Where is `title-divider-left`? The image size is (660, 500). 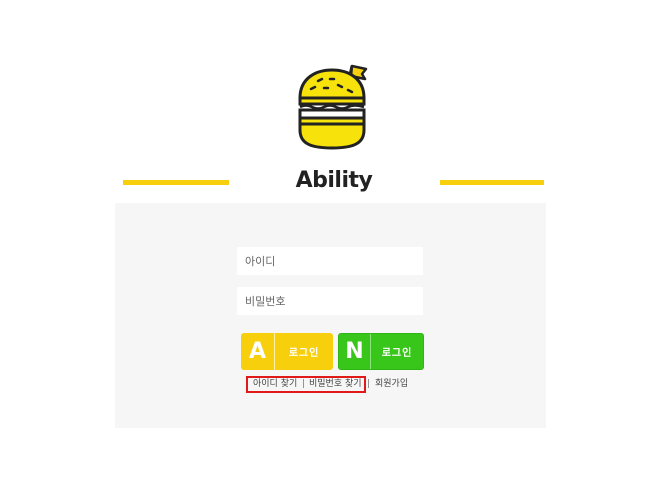 title-divider-left is located at coordinates (176, 182).